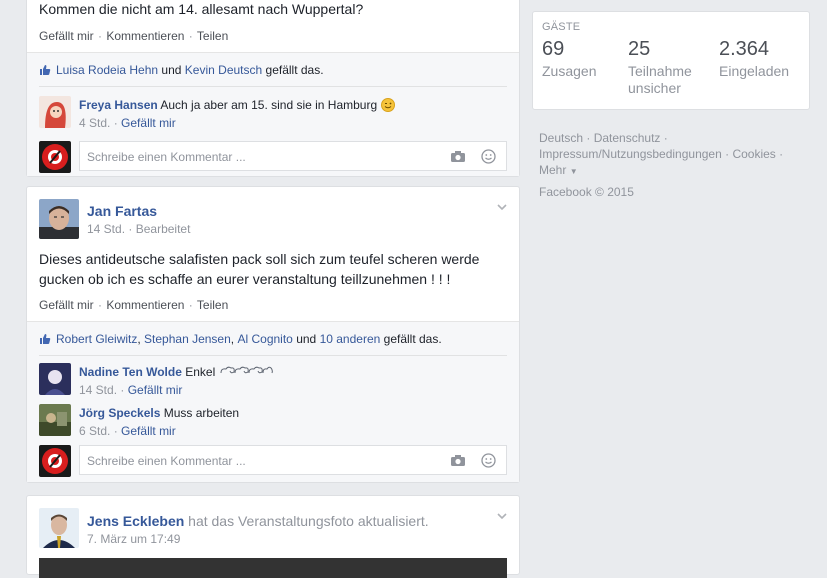 The width and height of the screenshot is (827, 578). Describe the element at coordinates (744, 49) in the screenshot. I see `stat-value: 2.364` at that location.